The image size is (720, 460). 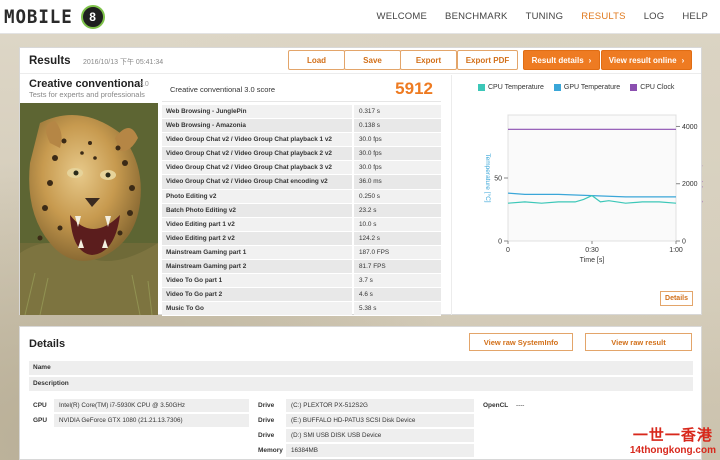 What do you see at coordinates (590, 60) in the screenshot?
I see `chevron-right-icon: ›` at bounding box center [590, 60].